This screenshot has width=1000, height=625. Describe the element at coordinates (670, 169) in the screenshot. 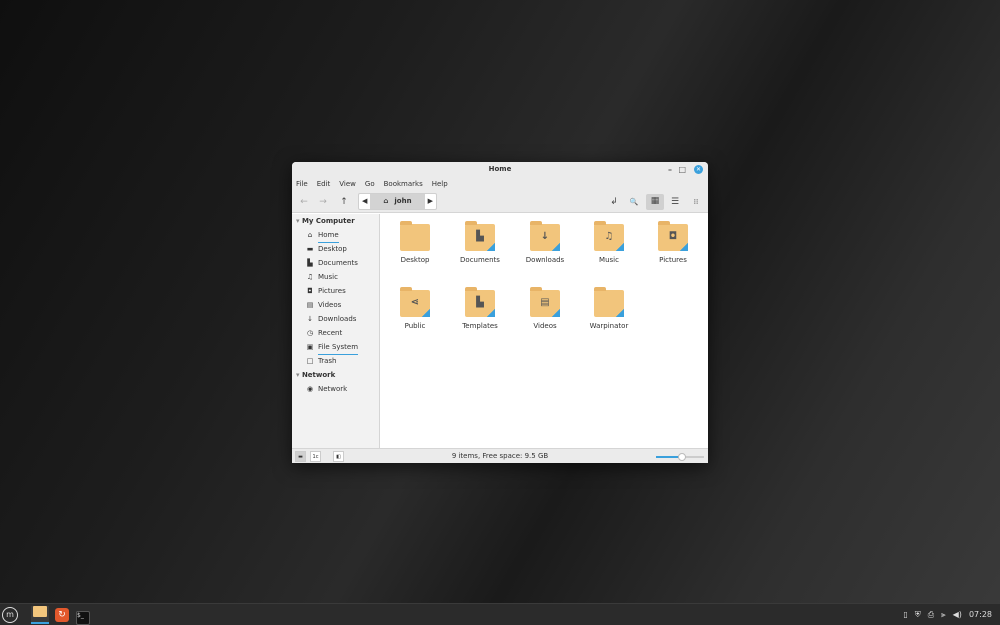

I see `minimize-button: –` at that location.